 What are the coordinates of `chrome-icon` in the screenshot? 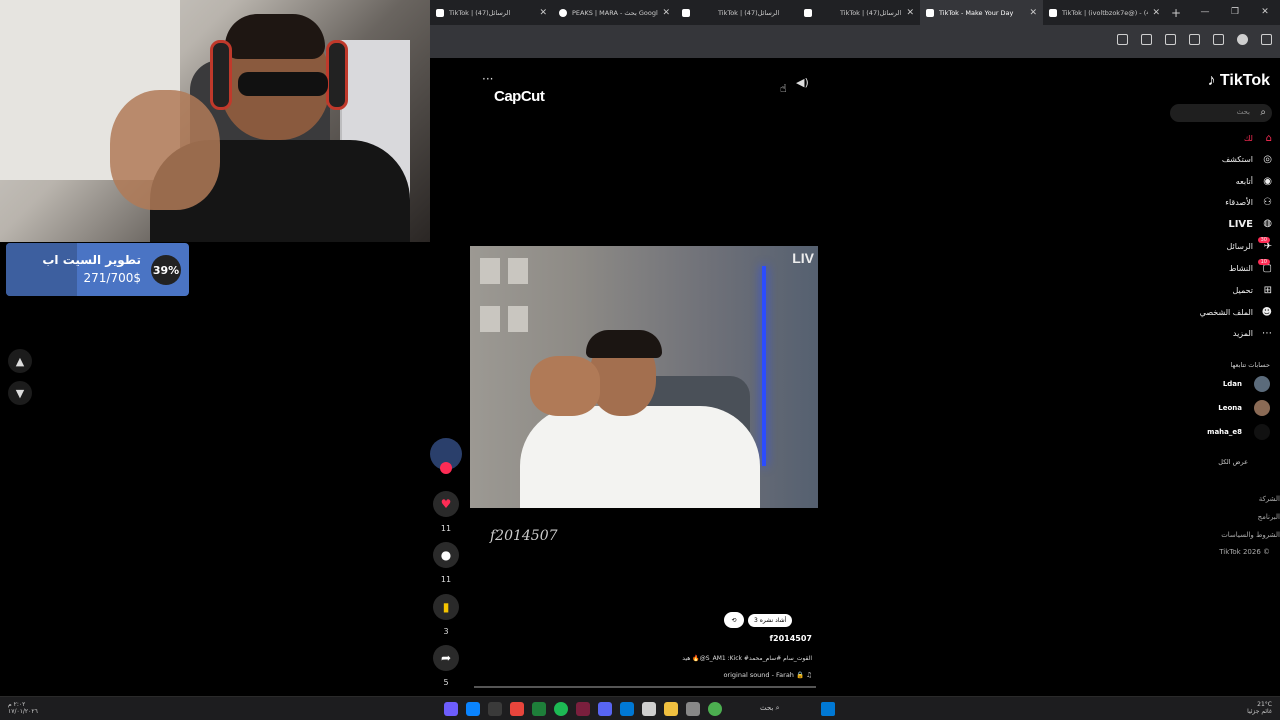 It's located at (517, 709).